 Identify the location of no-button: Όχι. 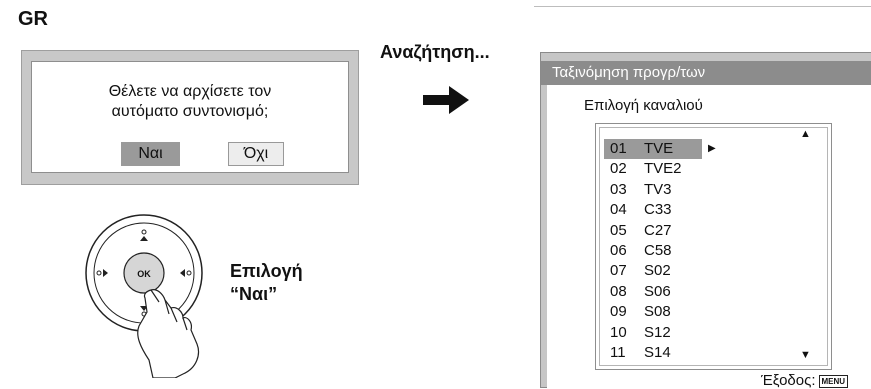
(256, 154).